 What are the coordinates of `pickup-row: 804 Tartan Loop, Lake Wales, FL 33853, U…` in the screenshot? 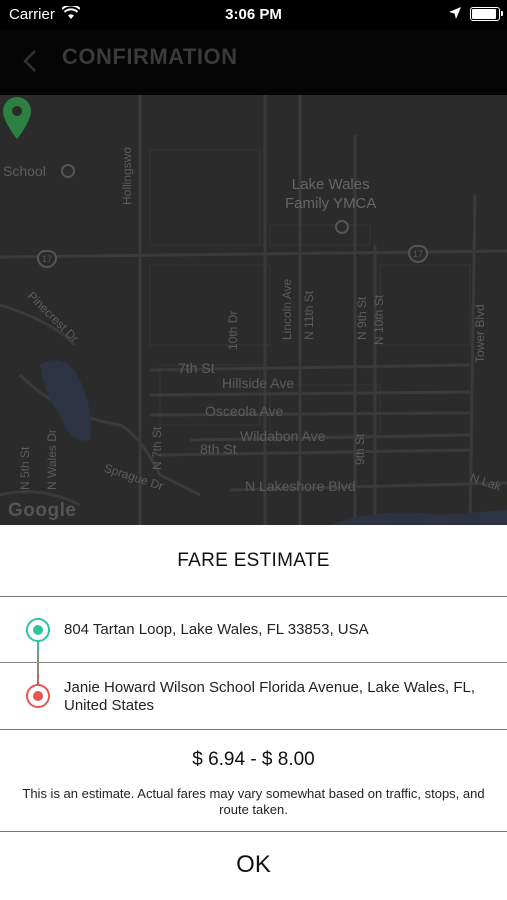 It's located at (253, 630).